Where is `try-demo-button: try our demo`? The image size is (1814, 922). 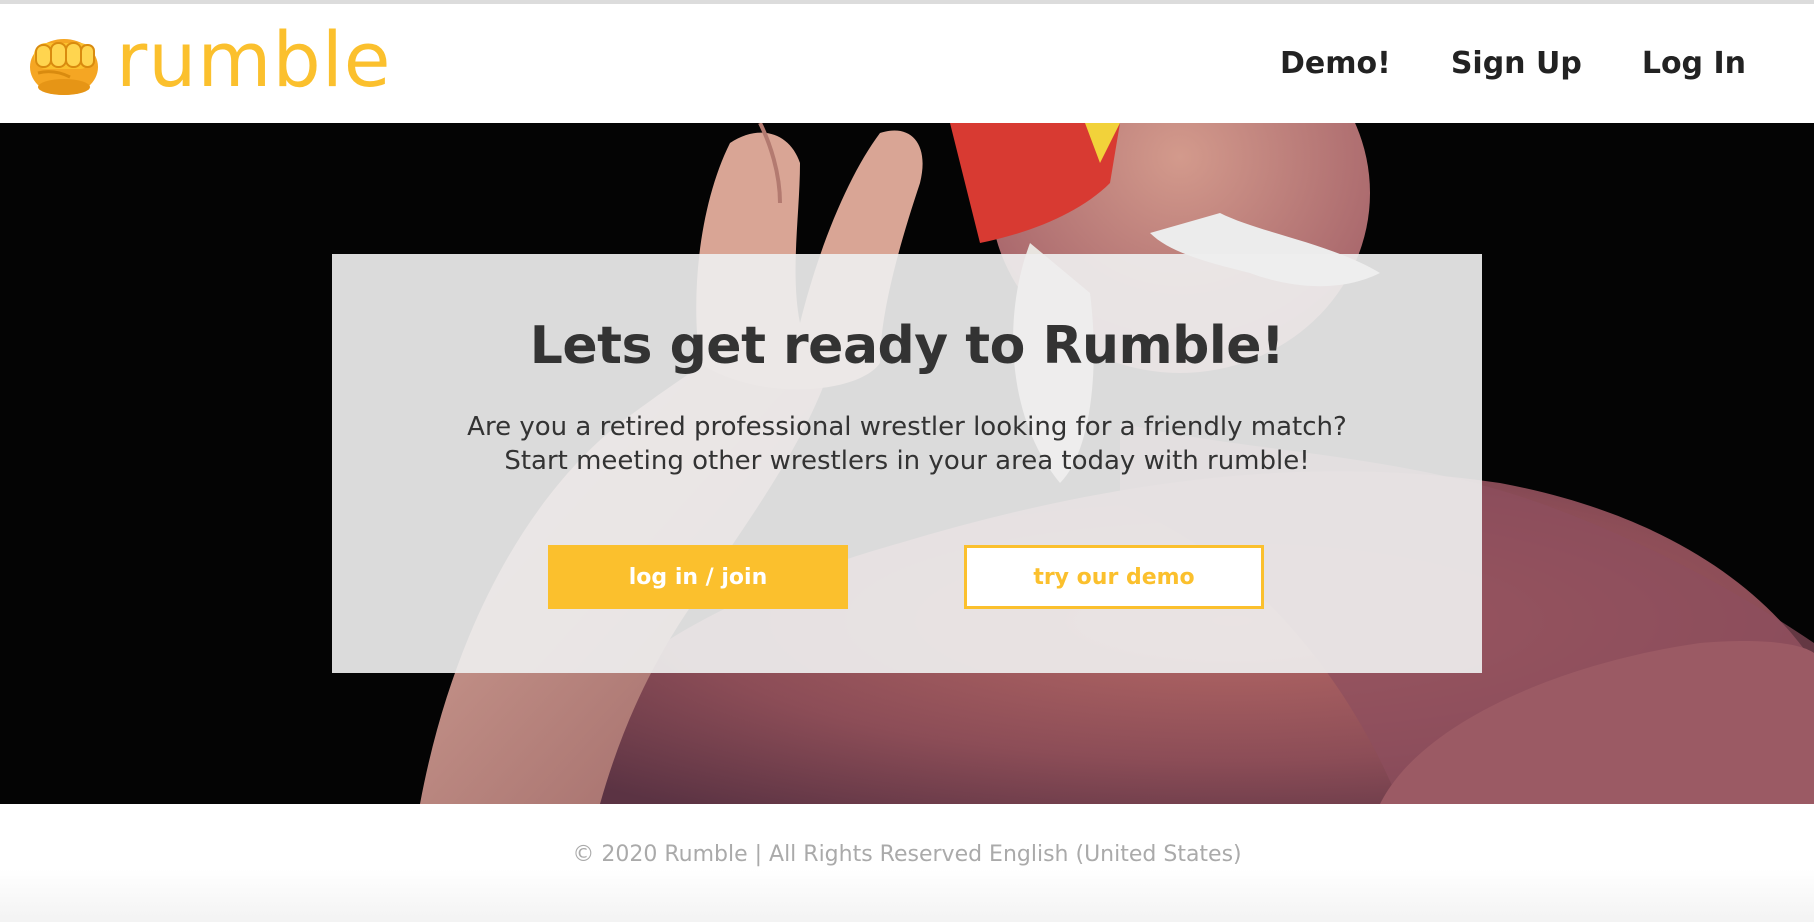
try-demo-button: try our demo is located at coordinates (1114, 577).